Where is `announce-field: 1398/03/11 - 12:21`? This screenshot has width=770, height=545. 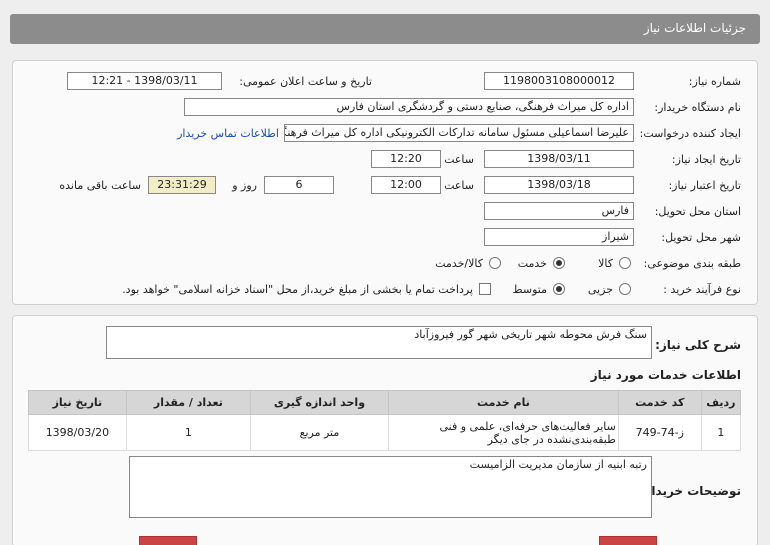
announce-field: 1398/03/11 - 12:21 is located at coordinates (144, 81).